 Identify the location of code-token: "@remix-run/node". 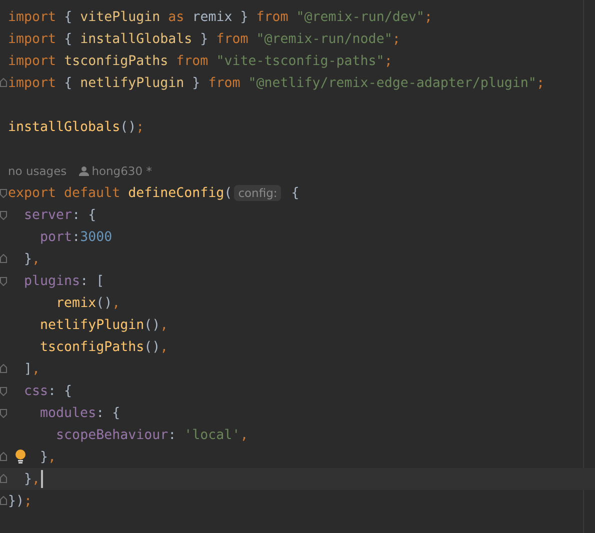
(324, 39).